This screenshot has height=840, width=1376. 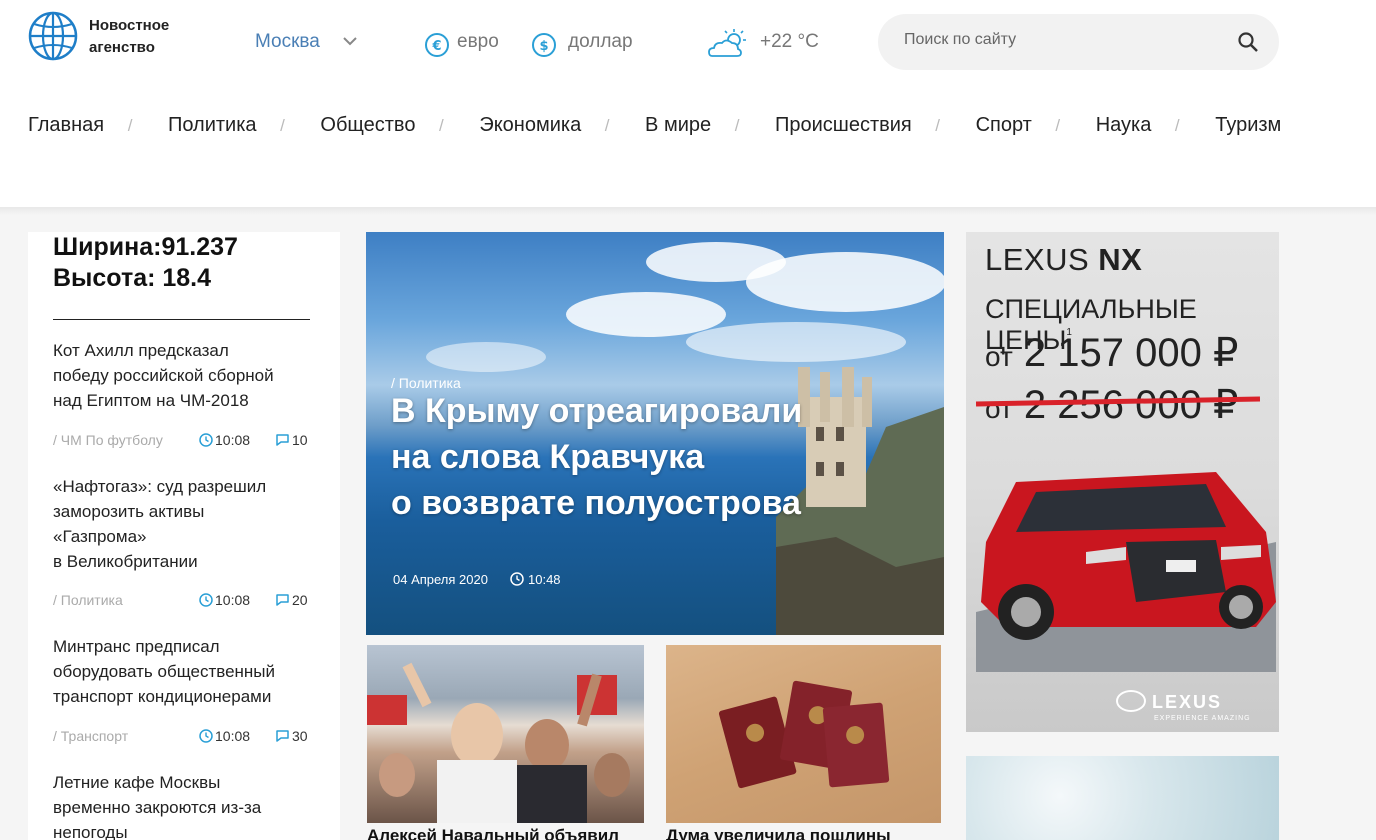 I want to click on news-time-value: 10:08, so click(x=233, y=600).